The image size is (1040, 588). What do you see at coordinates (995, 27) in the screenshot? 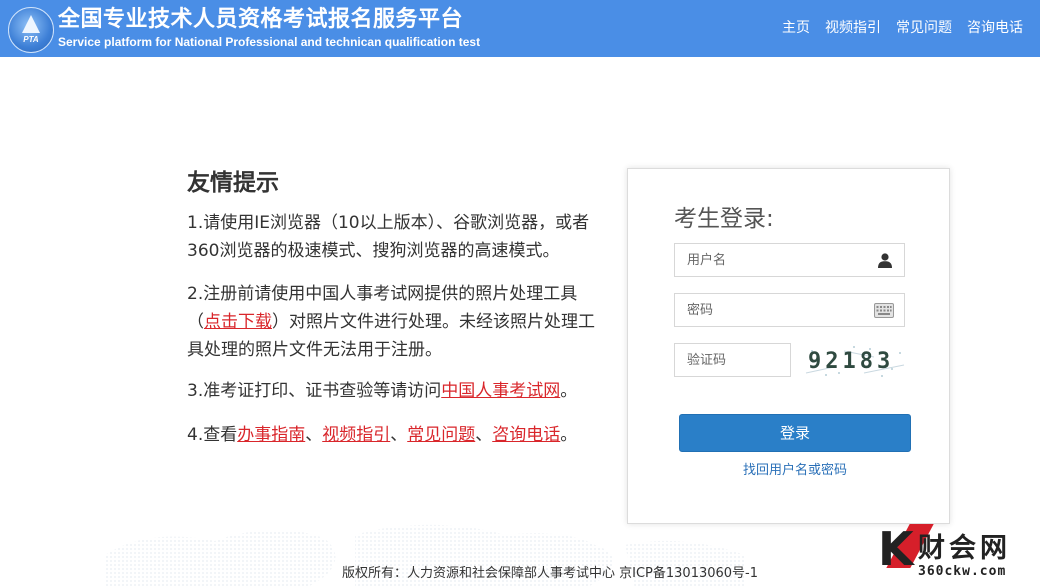
I see `nav-contact-phone: 咨询电话` at bounding box center [995, 27].